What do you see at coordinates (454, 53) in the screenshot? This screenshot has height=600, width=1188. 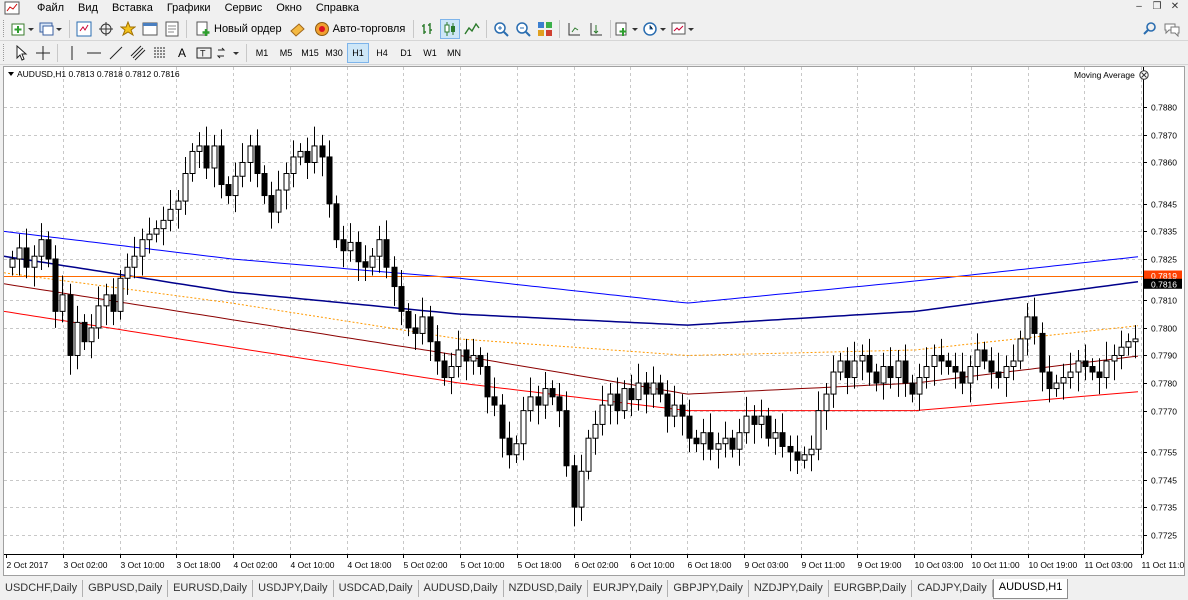 I see `timeframe-mn: MN` at bounding box center [454, 53].